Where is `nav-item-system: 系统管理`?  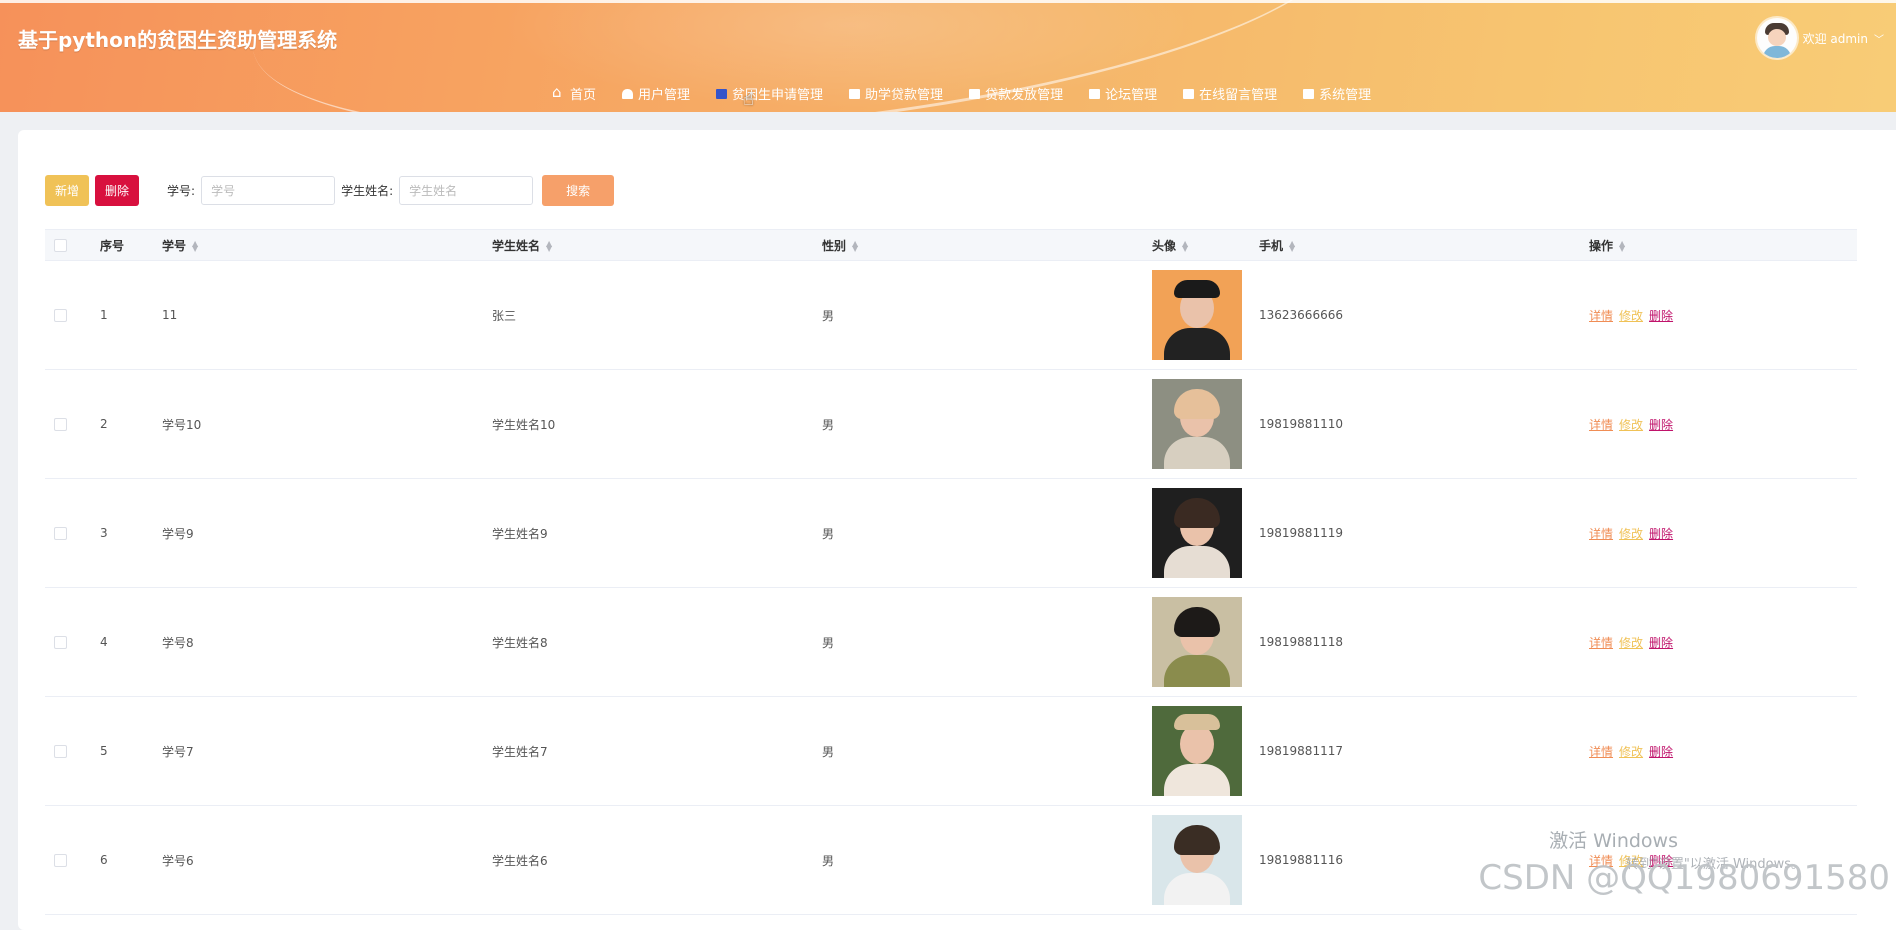 nav-item-system: 系统管理 is located at coordinates (1337, 93).